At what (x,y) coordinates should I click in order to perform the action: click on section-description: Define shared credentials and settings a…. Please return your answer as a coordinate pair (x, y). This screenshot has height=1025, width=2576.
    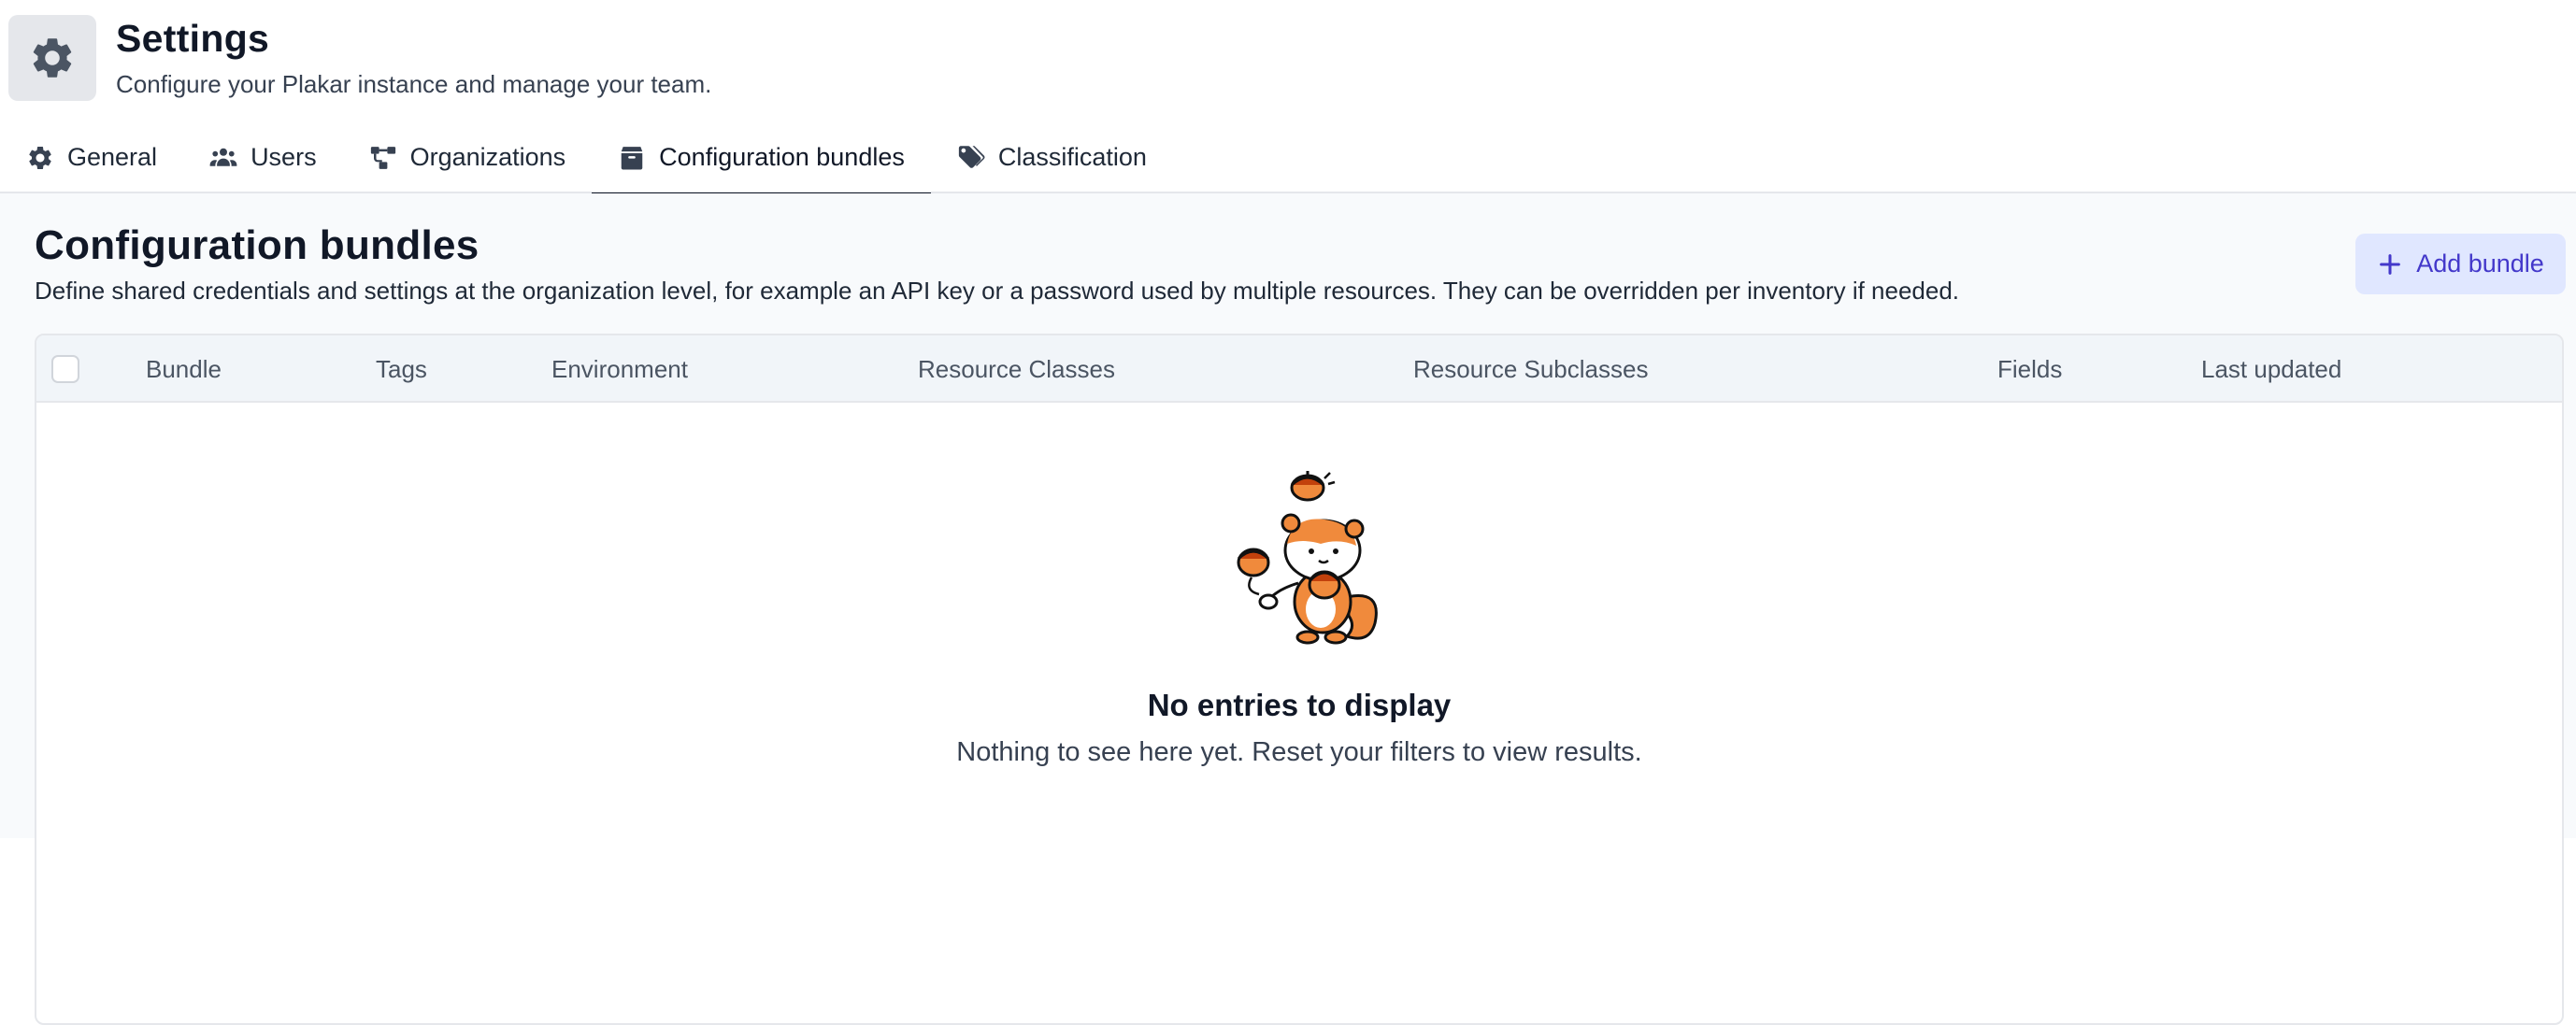
    Looking at the image, I should click on (997, 291).